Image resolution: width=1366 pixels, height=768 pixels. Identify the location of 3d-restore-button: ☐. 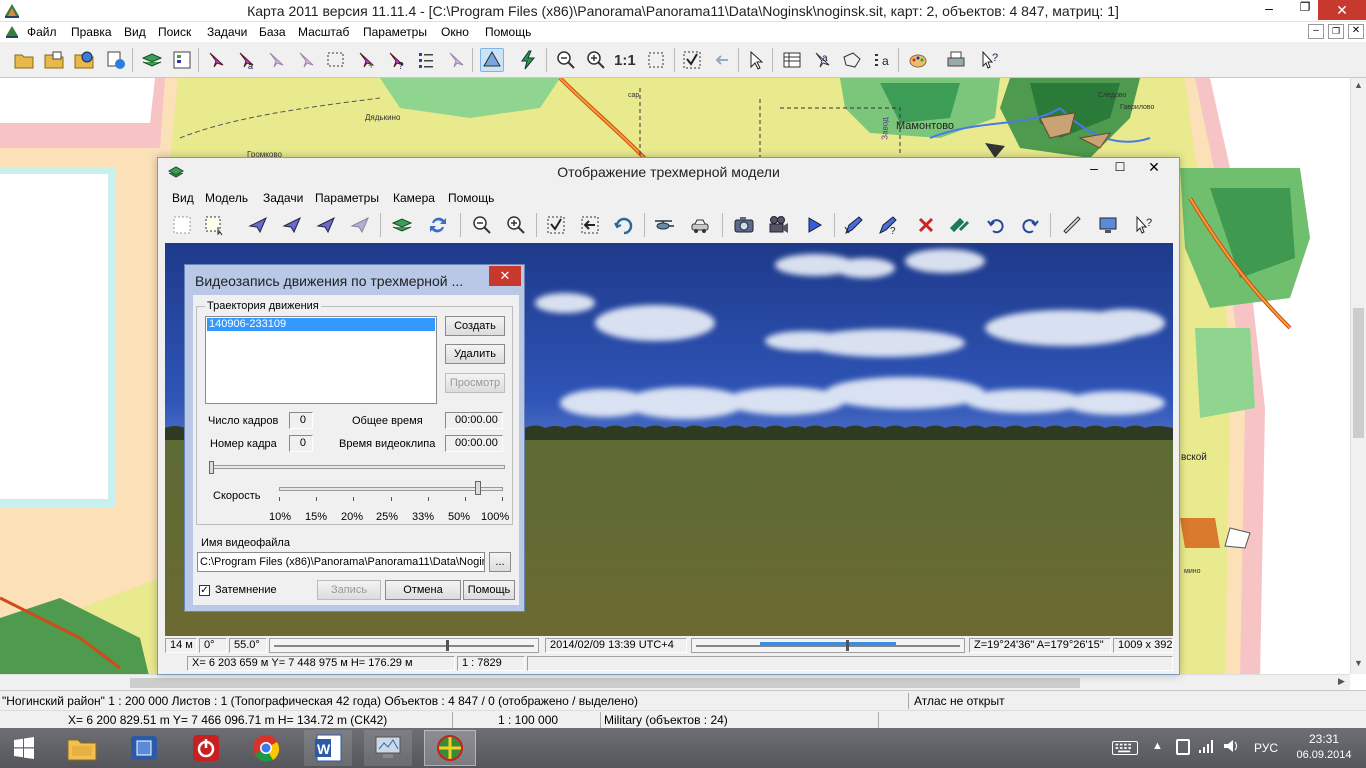
(1120, 170).